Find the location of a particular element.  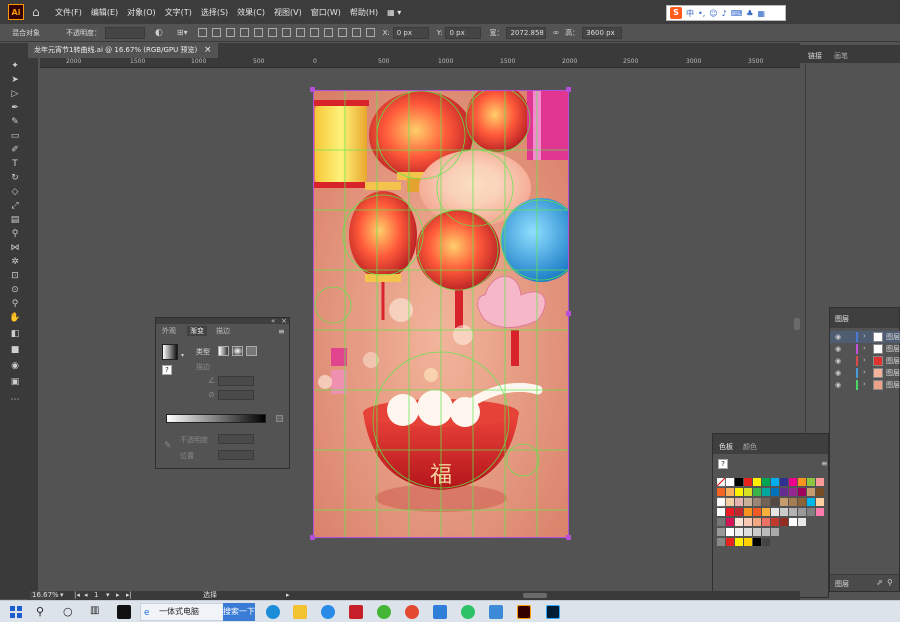

menu-type: 文字(T) is located at coordinates (178, 12).